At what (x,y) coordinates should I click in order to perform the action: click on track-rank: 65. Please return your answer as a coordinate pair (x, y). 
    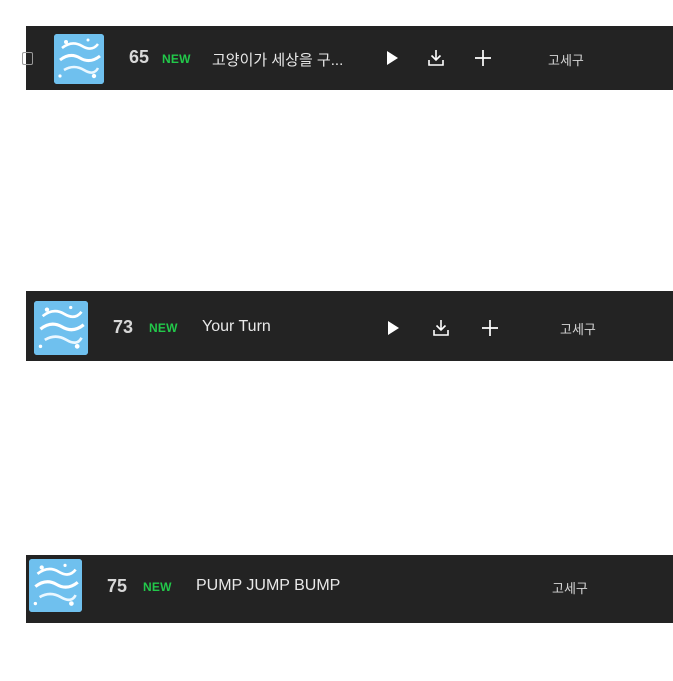
    Looking at the image, I should click on (139, 57).